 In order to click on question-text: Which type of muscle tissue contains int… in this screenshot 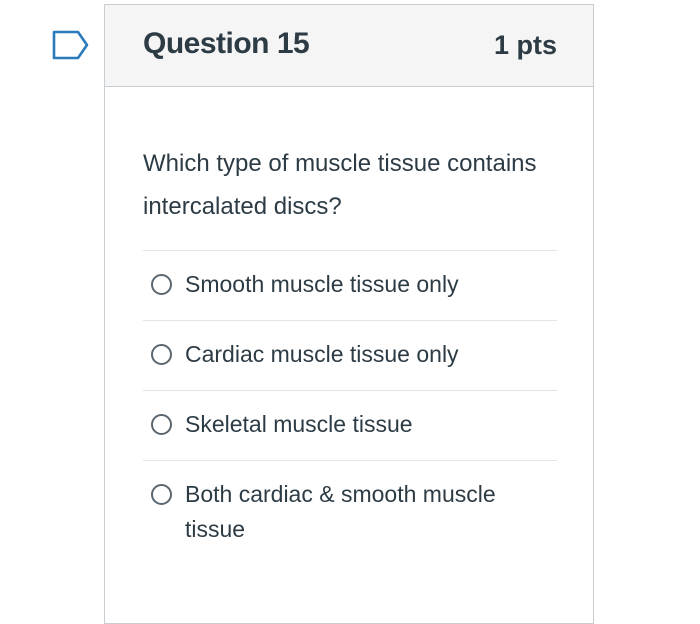, I will do `click(340, 185)`.